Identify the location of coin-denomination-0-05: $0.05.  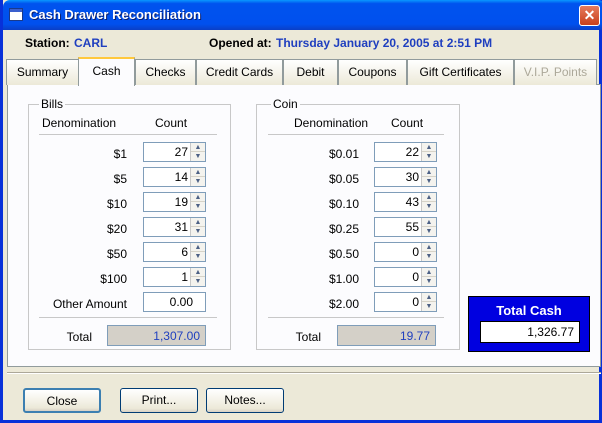
(343, 179).